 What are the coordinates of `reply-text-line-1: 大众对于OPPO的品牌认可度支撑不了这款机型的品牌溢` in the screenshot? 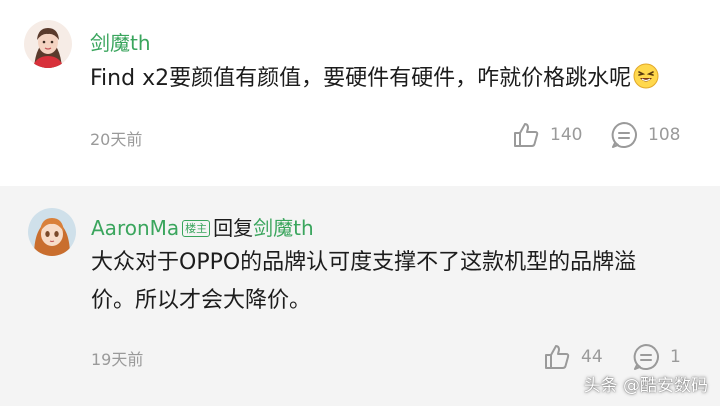 It's located at (364, 262).